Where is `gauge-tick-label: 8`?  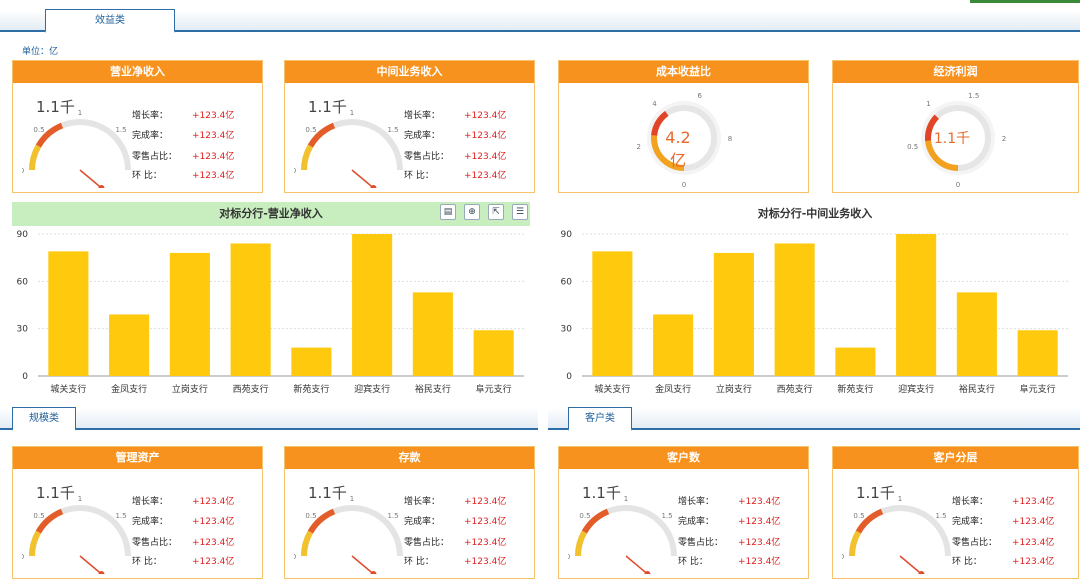 gauge-tick-label: 8 is located at coordinates (730, 139).